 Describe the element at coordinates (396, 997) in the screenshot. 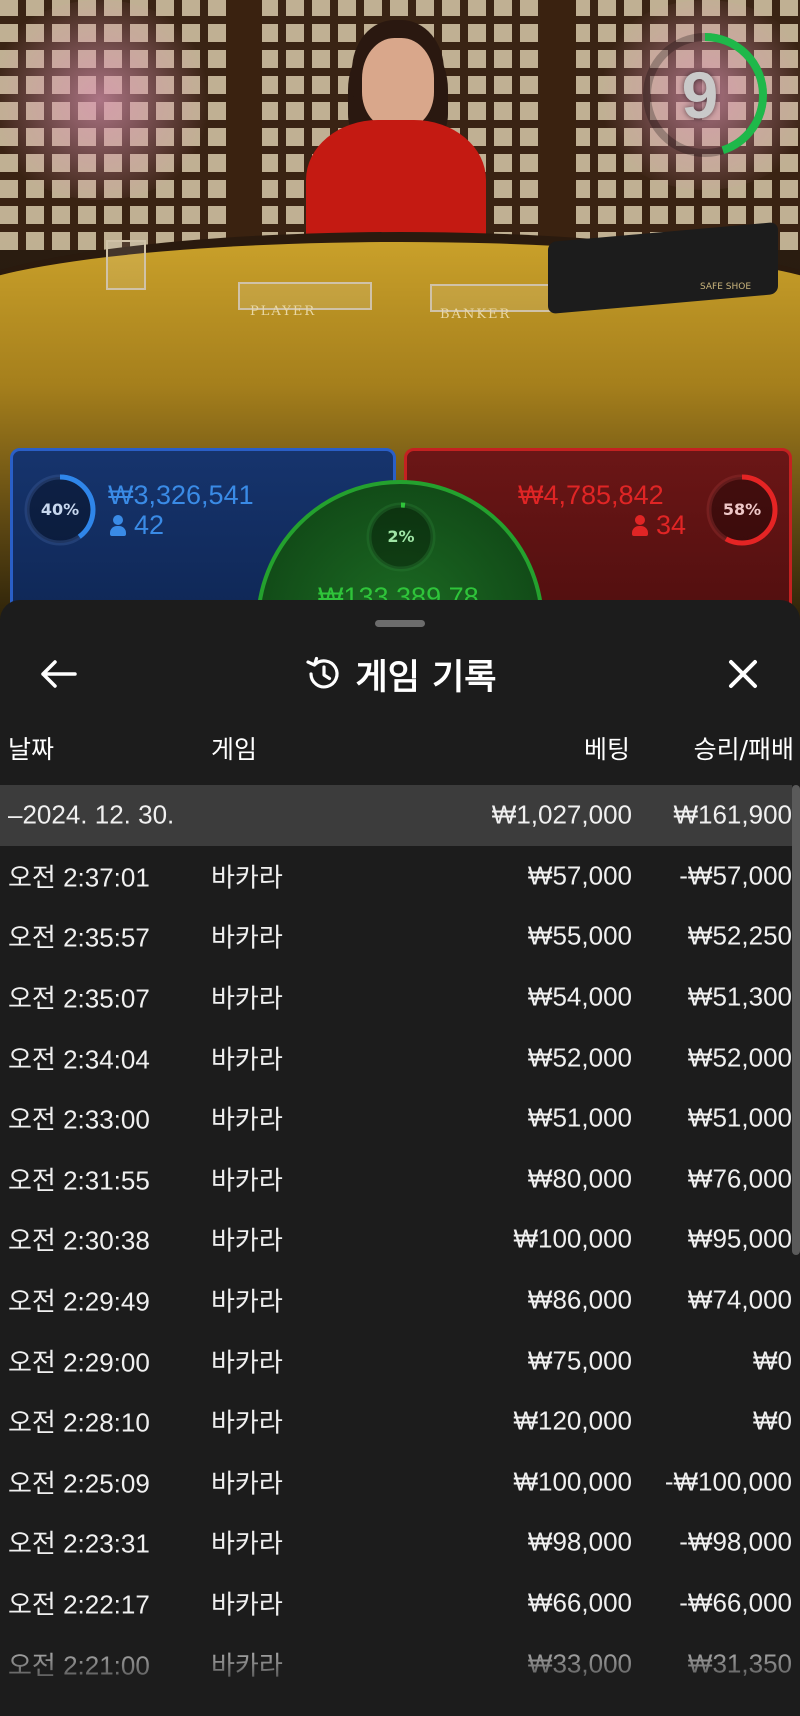

I see `table-row: 오전 2:35:07 바카라 ₩54,000 ₩51,300` at that location.